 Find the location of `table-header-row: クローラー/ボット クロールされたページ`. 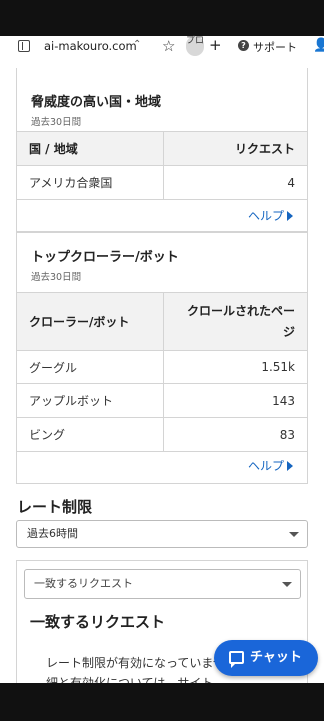

table-header-row: クローラー/ボット クロールされたページ is located at coordinates (162, 321).